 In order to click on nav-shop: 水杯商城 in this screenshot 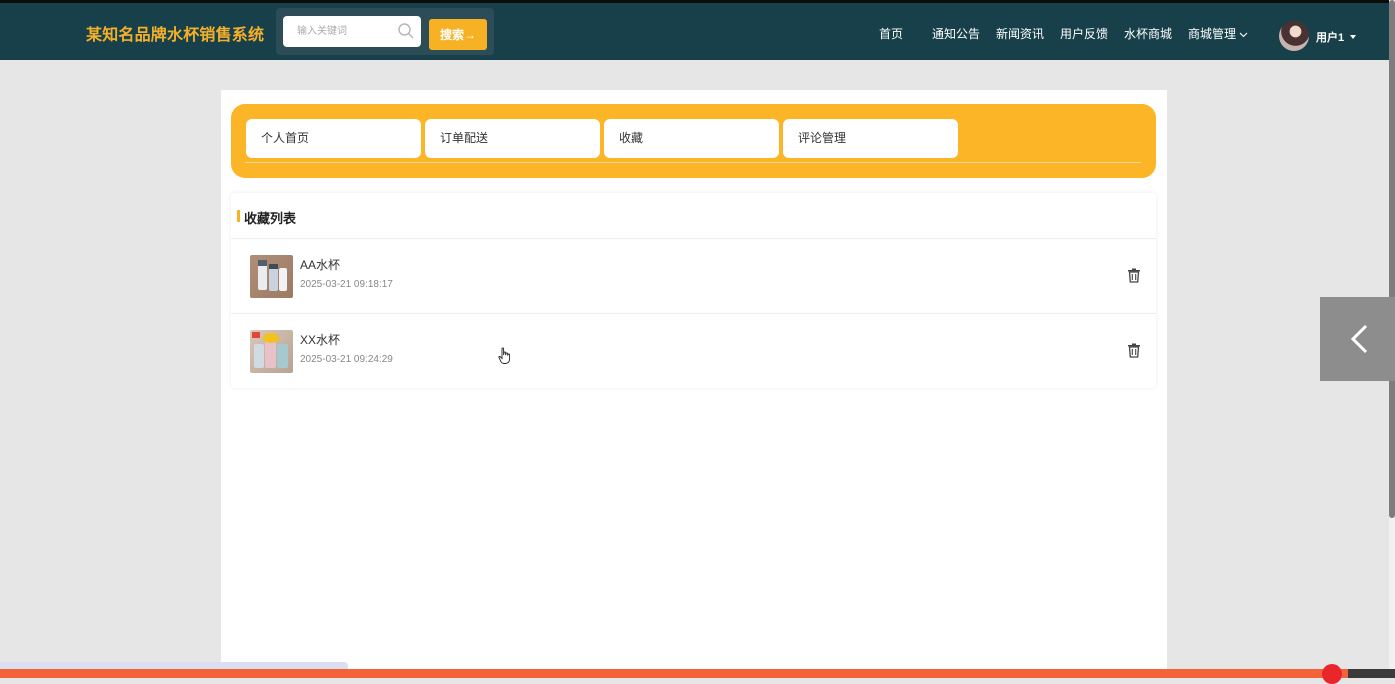, I will do `click(1148, 33)`.